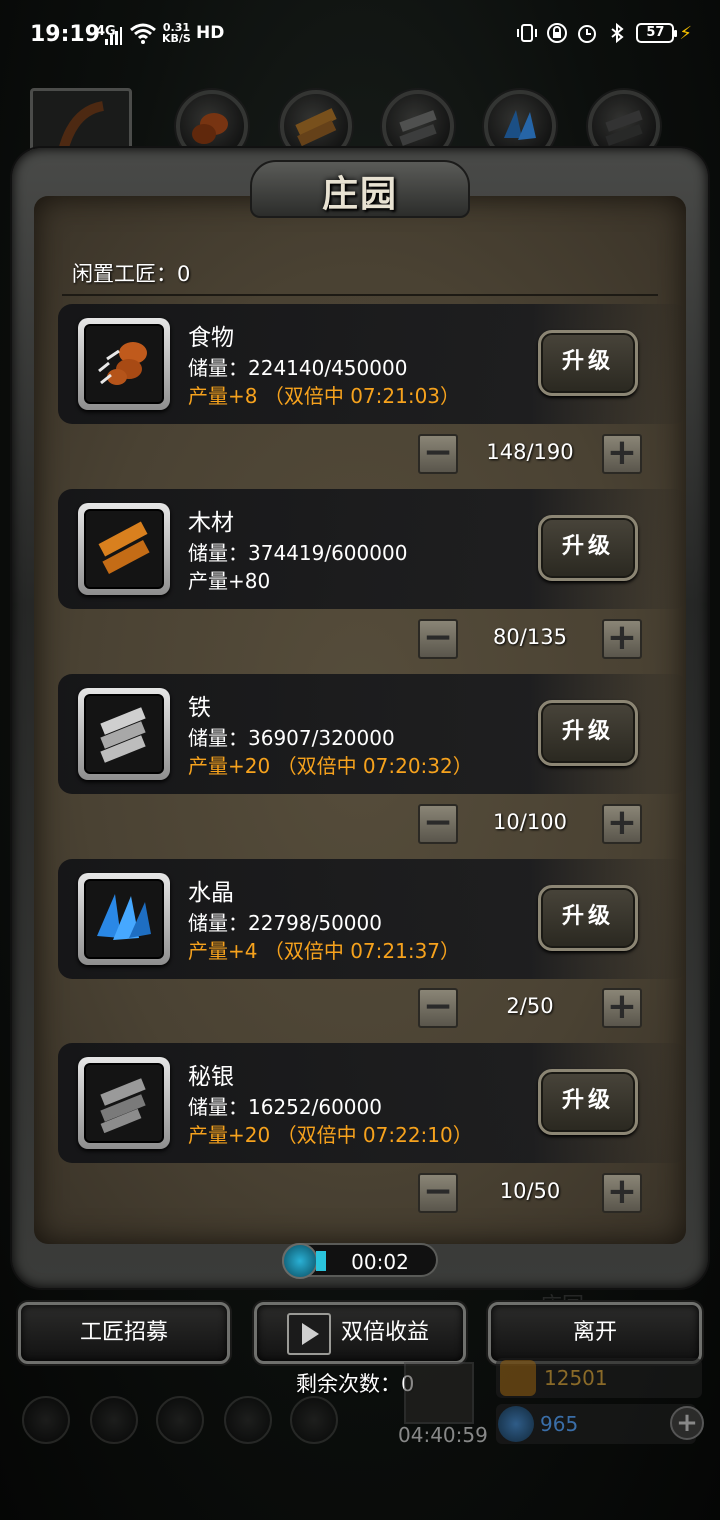  I want to click on resource-row-crystal: 水晶 储量：22798/50000 产量+4 （双倍中 07:21:37） 升级, so click(373, 919).